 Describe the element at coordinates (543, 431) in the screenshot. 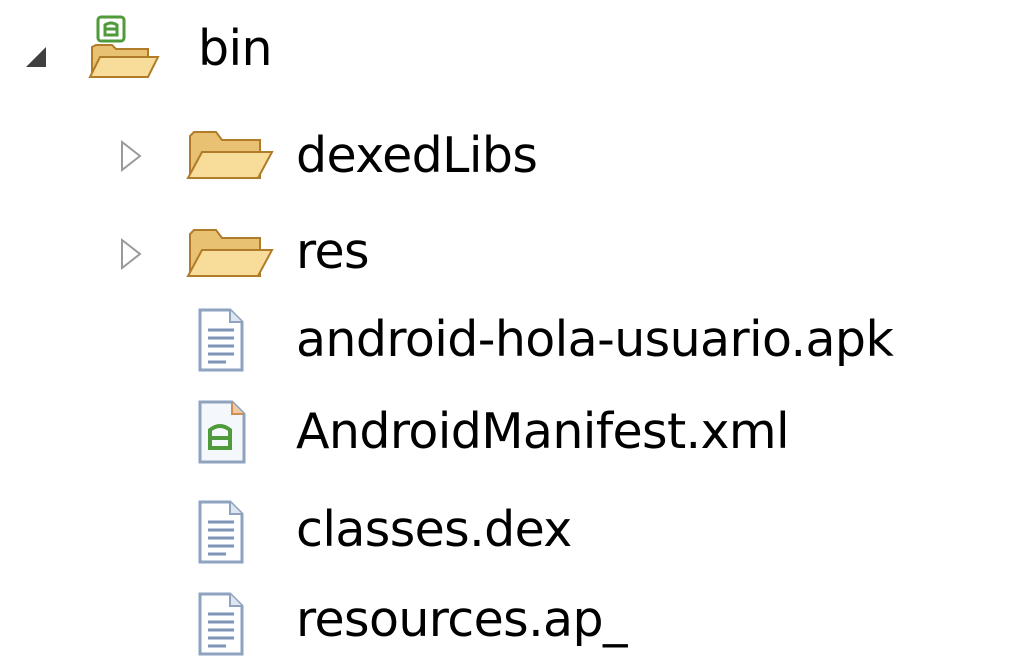

I see `tree-item-label: AndroidManifest.xml` at that location.